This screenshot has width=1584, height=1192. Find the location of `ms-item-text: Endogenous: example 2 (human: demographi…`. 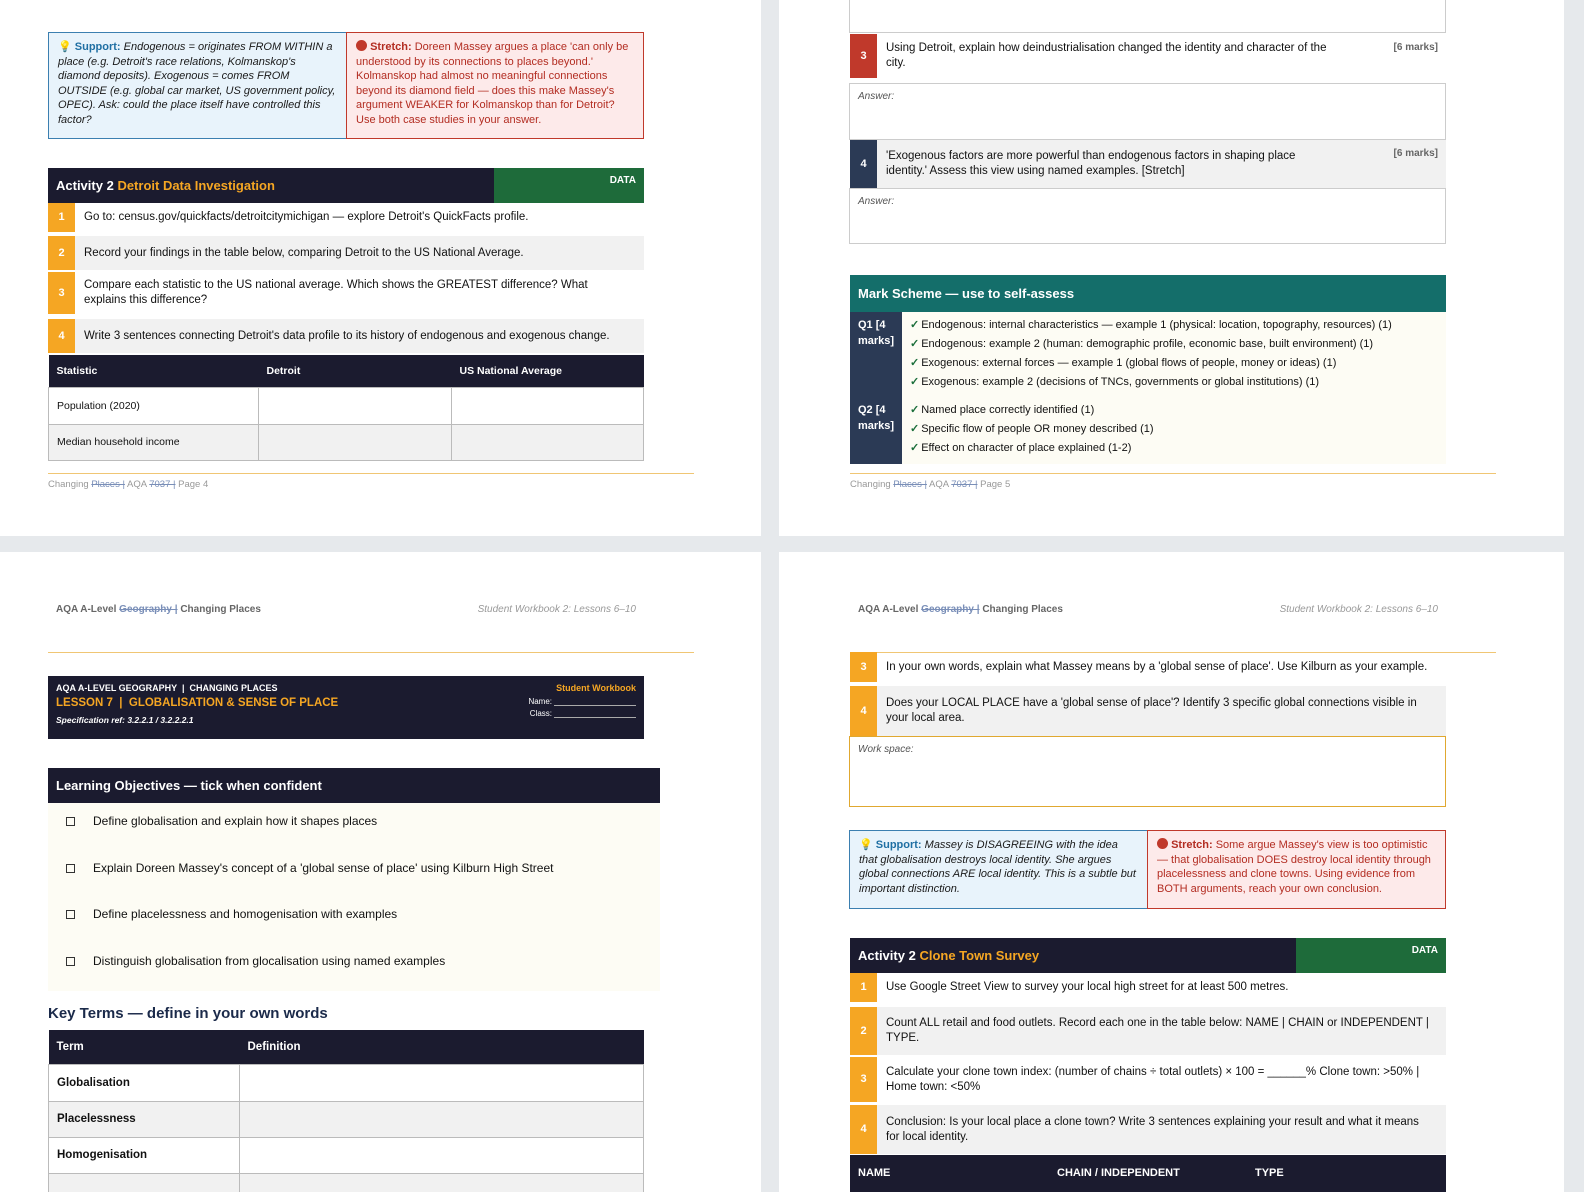

ms-item-text: Endogenous: example 2 (human: demographi… is located at coordinates (1147, 344).